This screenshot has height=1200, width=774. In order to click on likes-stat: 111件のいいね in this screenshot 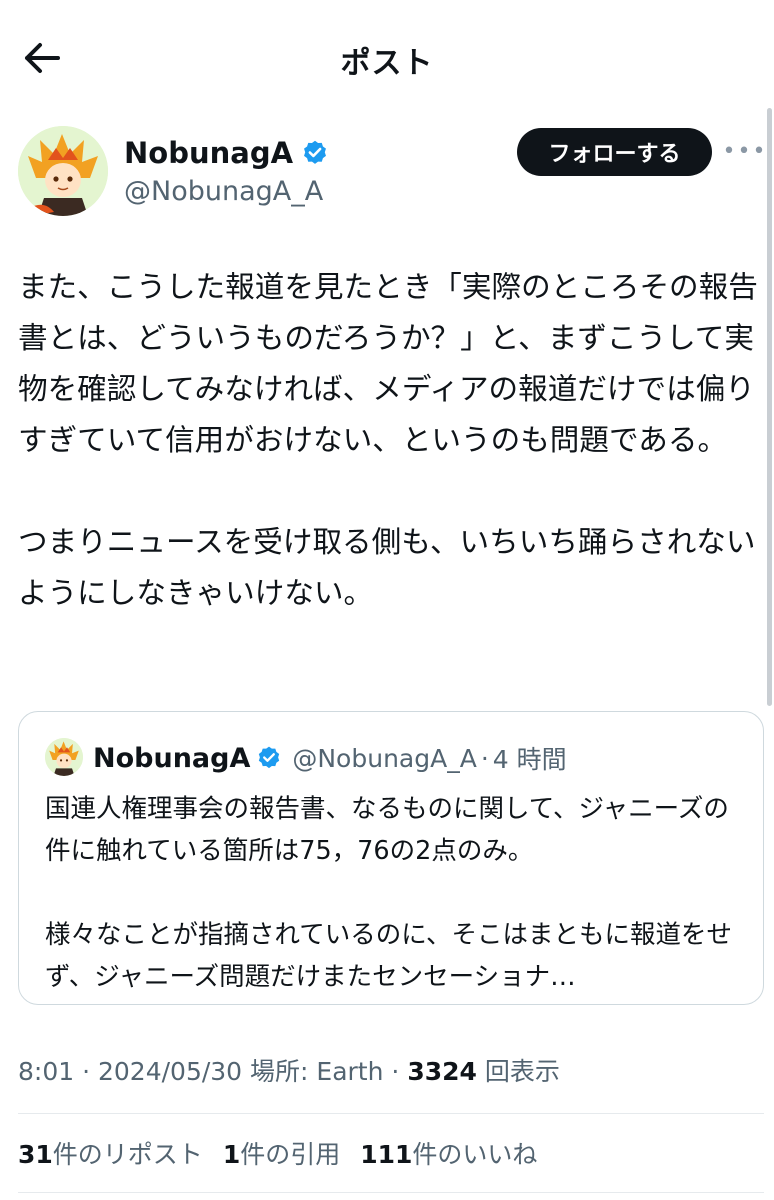, I will do `click(448, 1153)`.